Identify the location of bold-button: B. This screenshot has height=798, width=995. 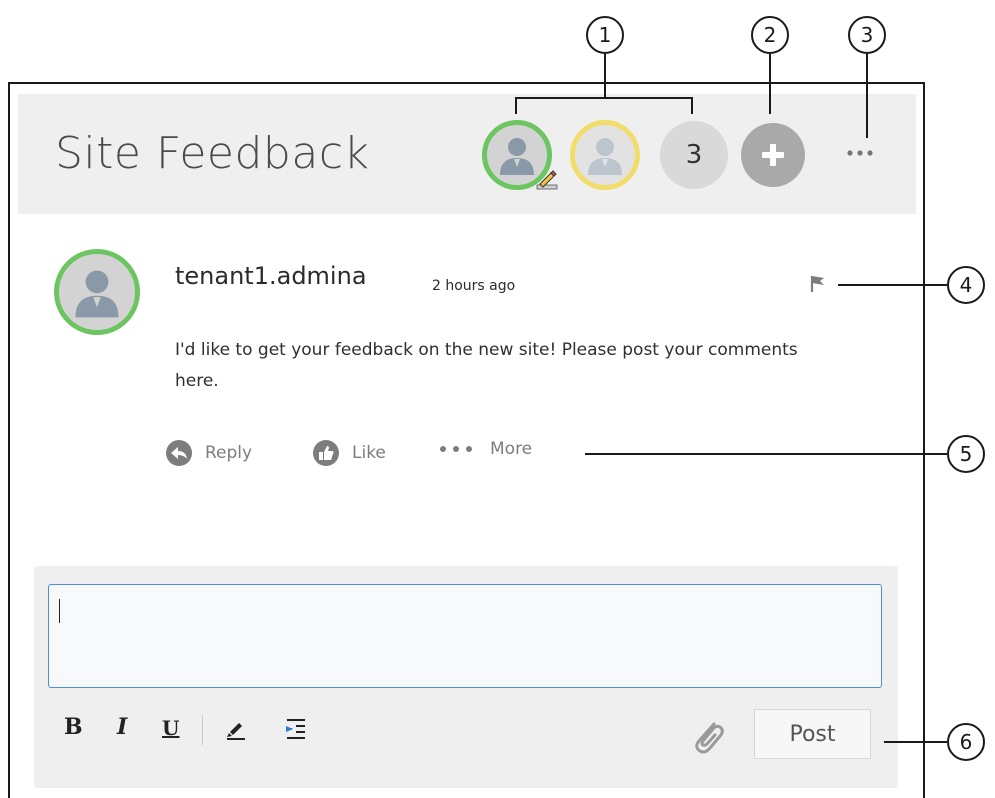
(73, 727).